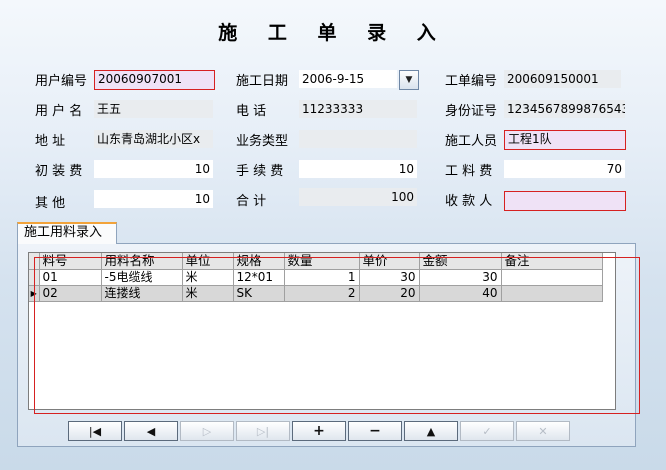 The width and height of the screenshot is (666, 470). I want to click on nav-edit-button: ▲, so click(431, 431).